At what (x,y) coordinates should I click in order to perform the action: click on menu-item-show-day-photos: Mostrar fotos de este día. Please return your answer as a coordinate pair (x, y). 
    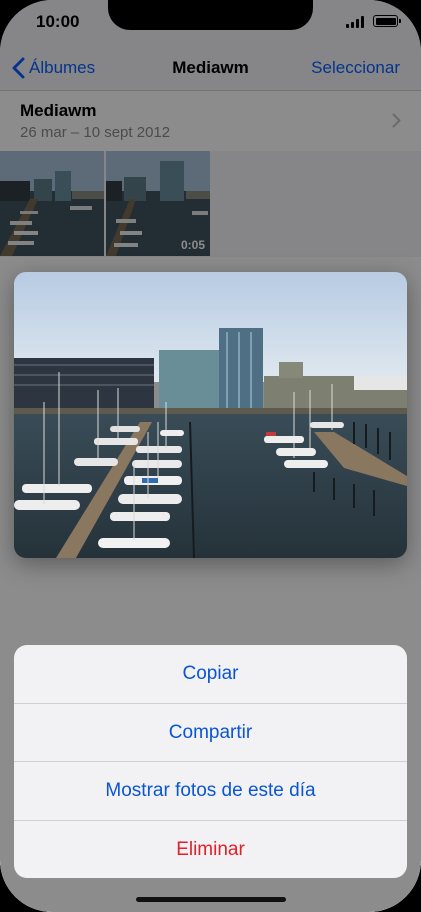
    Looking at the image, I should click on (210, 791).